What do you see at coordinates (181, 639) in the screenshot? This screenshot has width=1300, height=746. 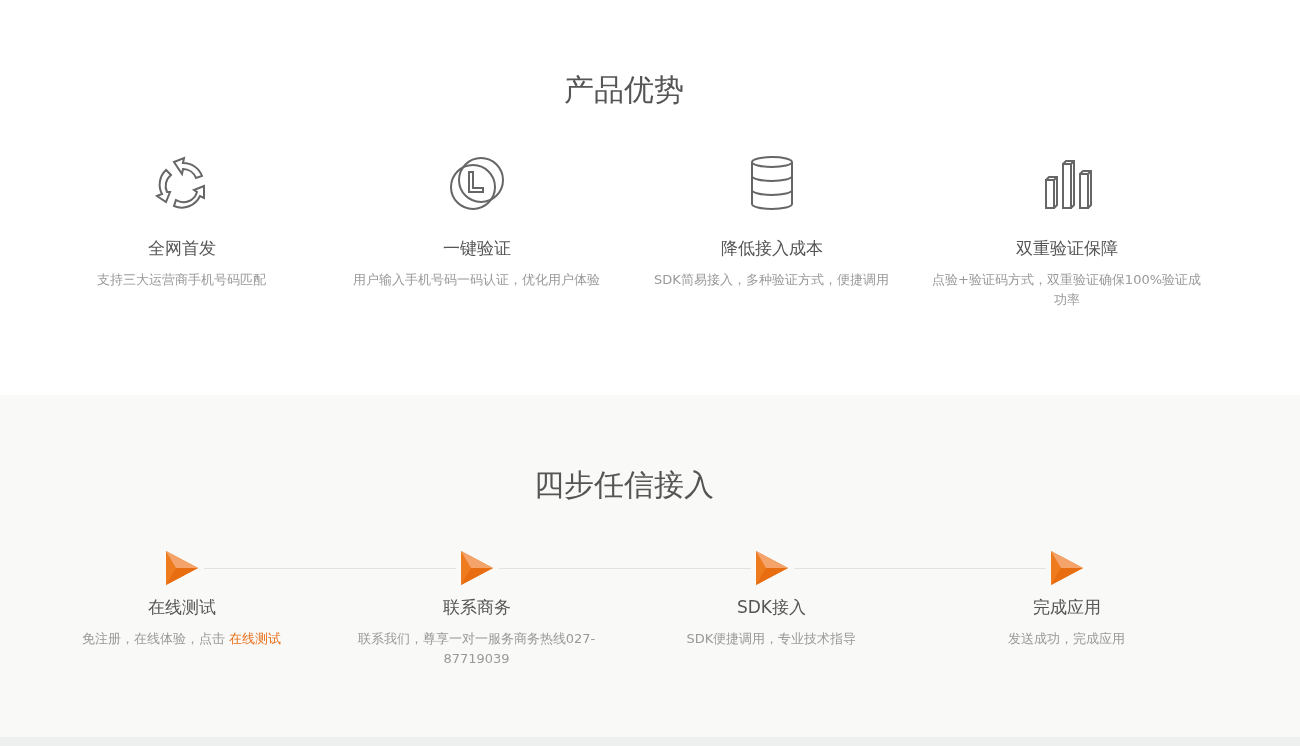 I see `step-description: 免注册，在线体验，点击 在线测试` at bounding box center [181, 639].